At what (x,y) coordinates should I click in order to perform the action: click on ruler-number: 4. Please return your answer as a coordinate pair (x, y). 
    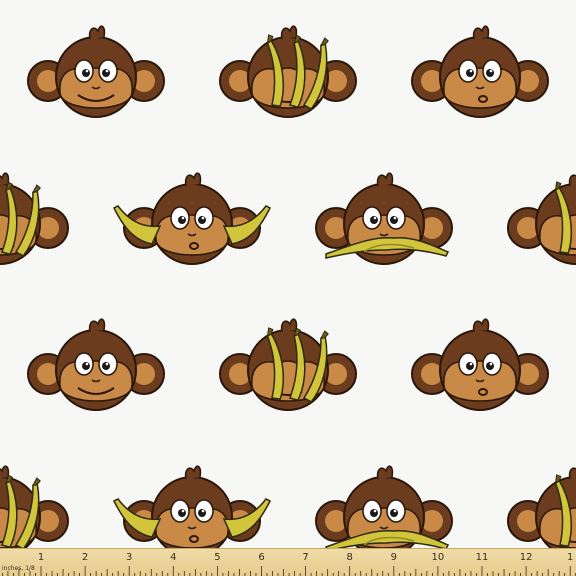
    Looking at the image, I should click on (173, 557).